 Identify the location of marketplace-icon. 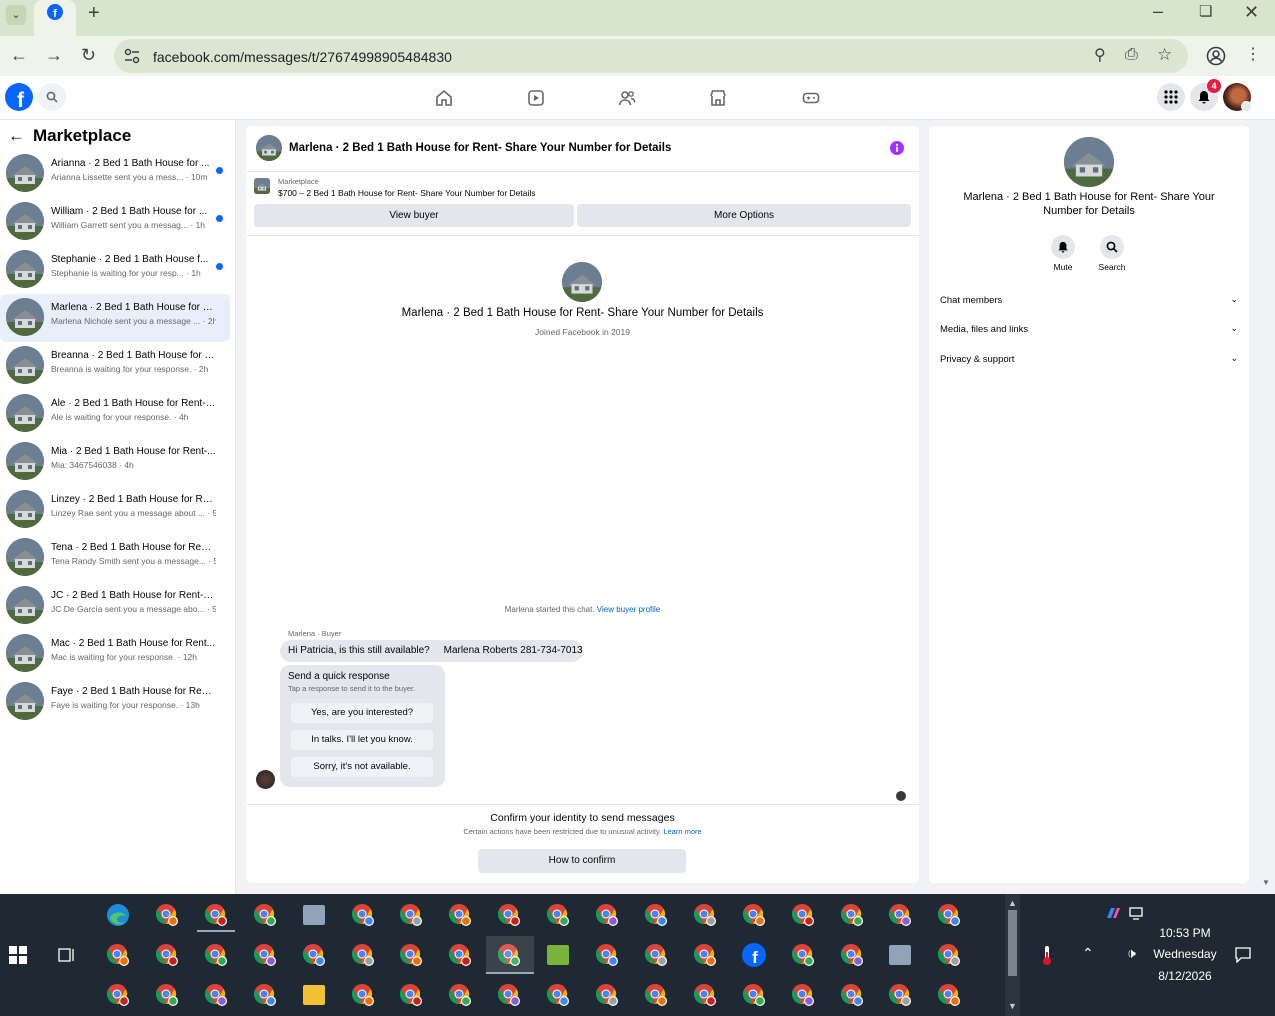
(718, 98).